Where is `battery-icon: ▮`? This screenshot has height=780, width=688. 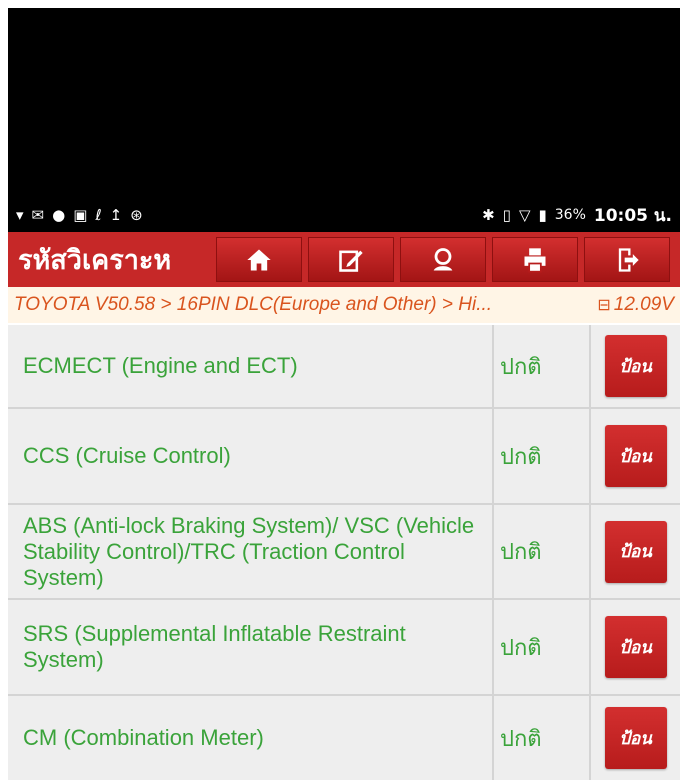
battery-icon: ▮ is located at coordinates (542, 214).